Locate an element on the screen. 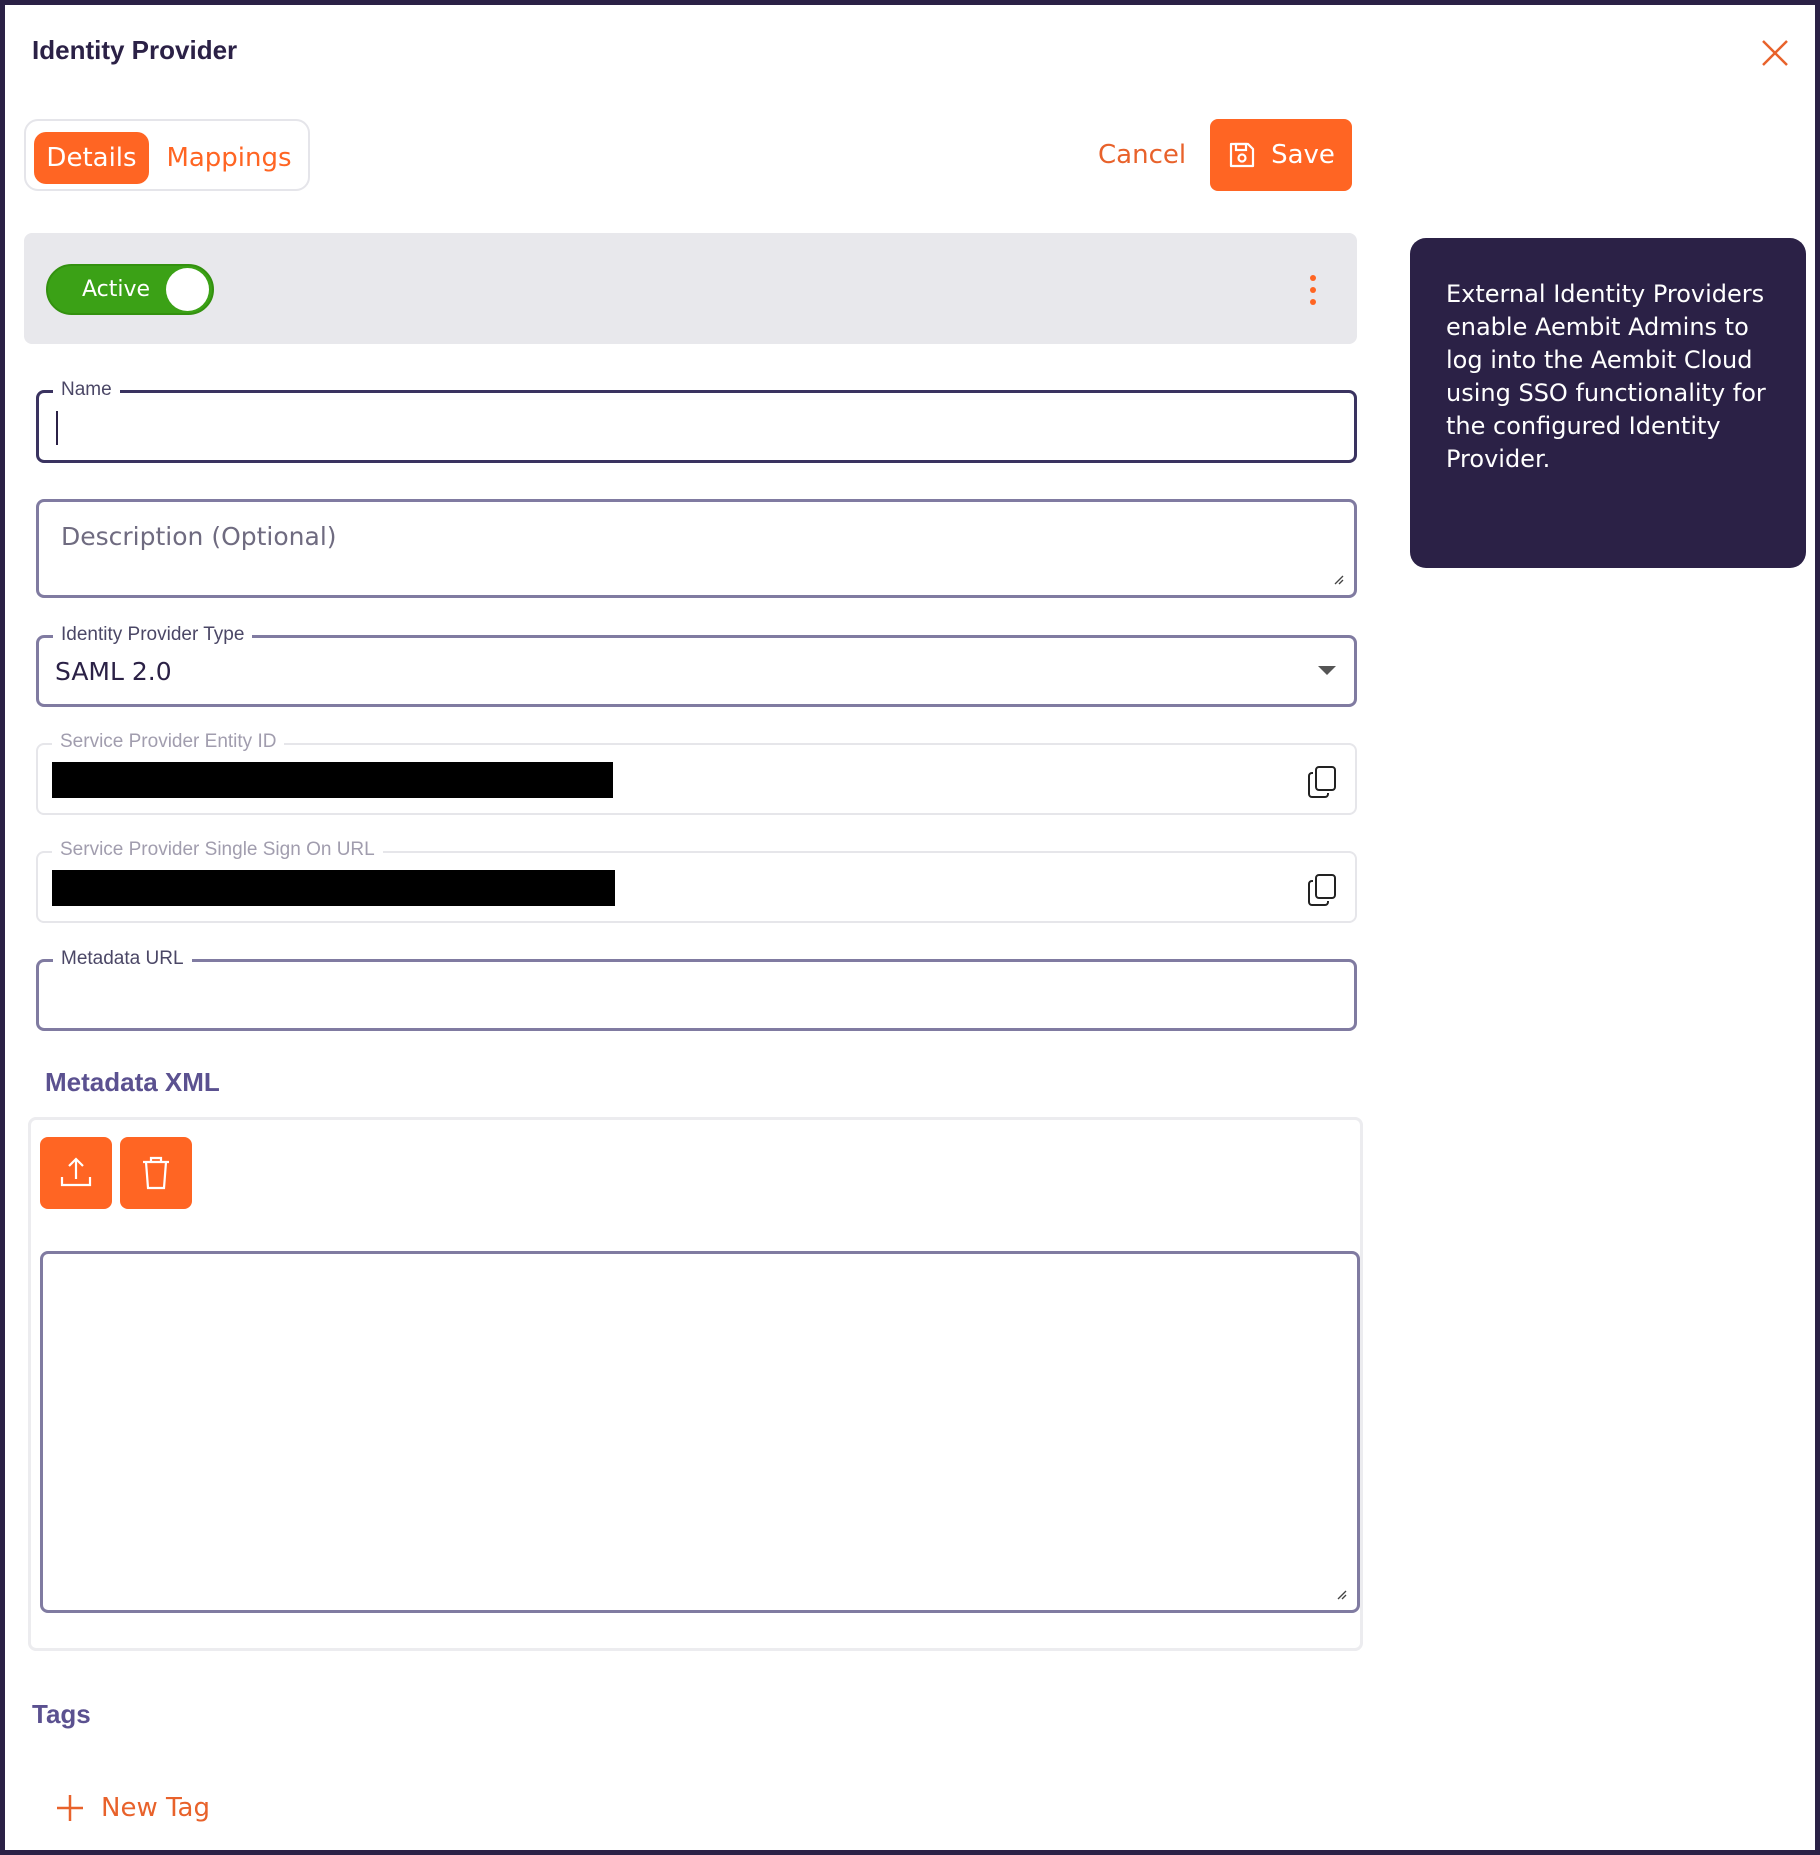 The image size is (1820, 1855). name-field: Name is located at coordinates (696, 421).